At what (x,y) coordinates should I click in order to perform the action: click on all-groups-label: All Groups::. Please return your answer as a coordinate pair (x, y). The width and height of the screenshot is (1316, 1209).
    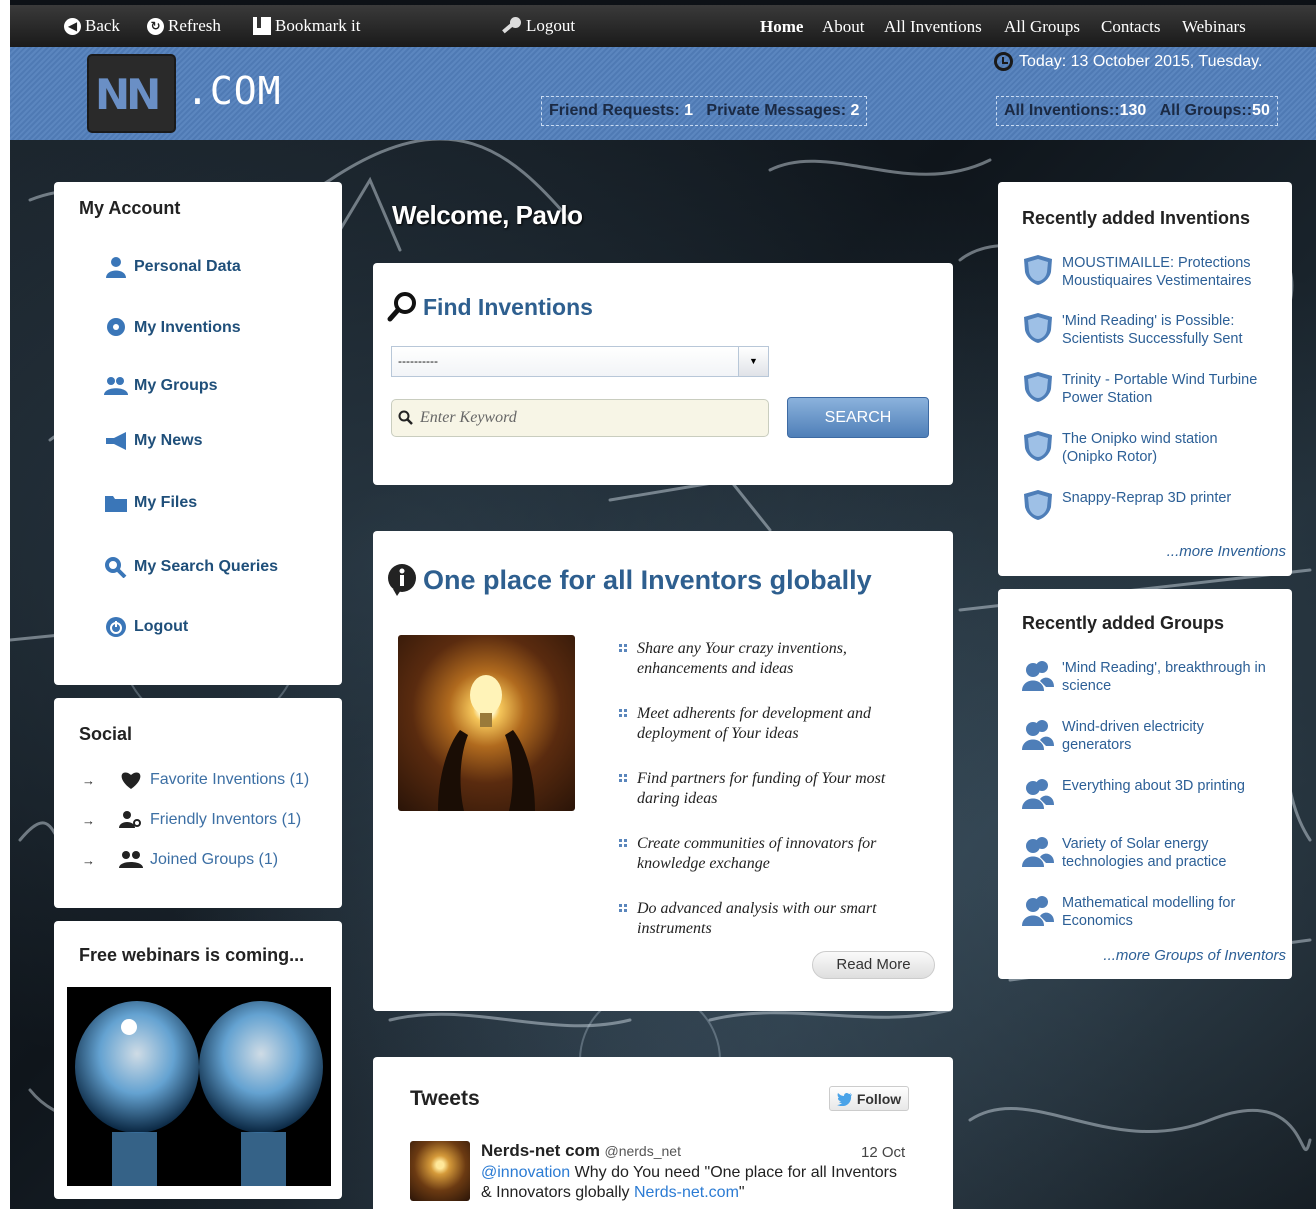
    Looking at the image, I should click on (1206, 110).